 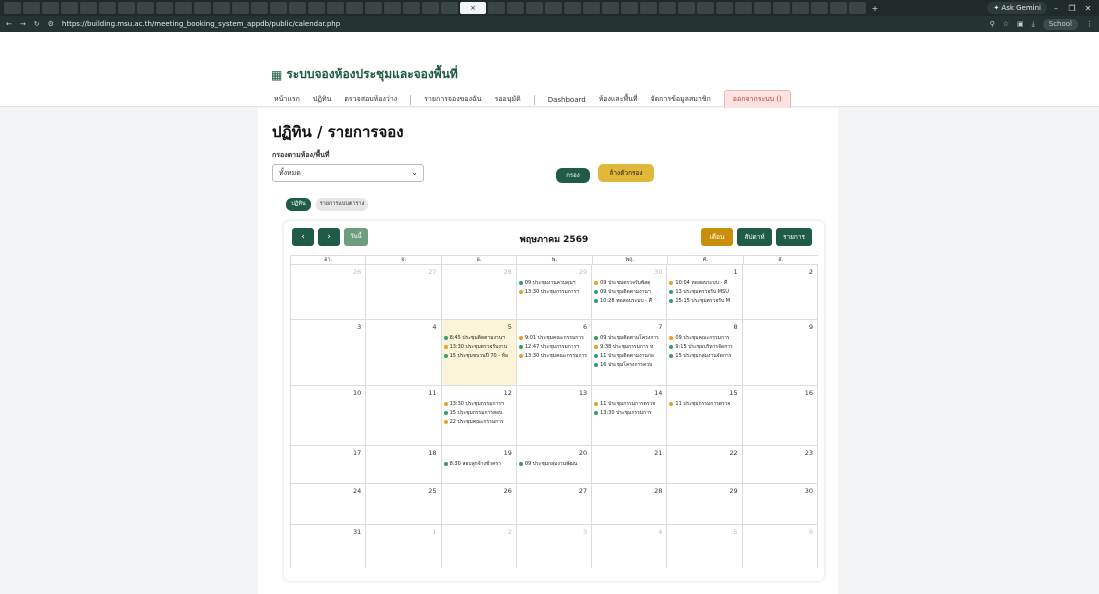 I want to click on close-tab-icon: ×, so click(x=473, y=8).